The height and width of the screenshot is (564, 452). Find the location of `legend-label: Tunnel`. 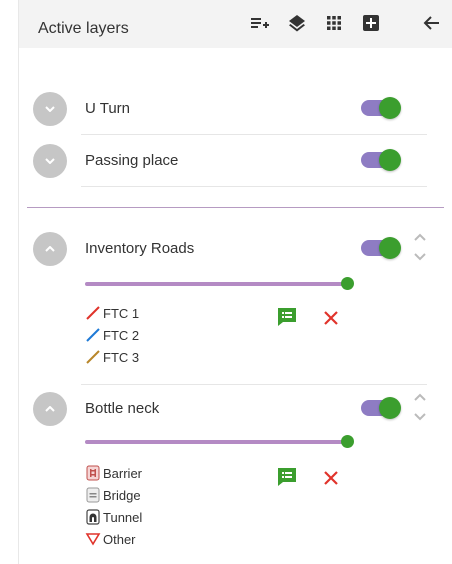

legend-label: Tunnel is located at coordinates (123, 517).